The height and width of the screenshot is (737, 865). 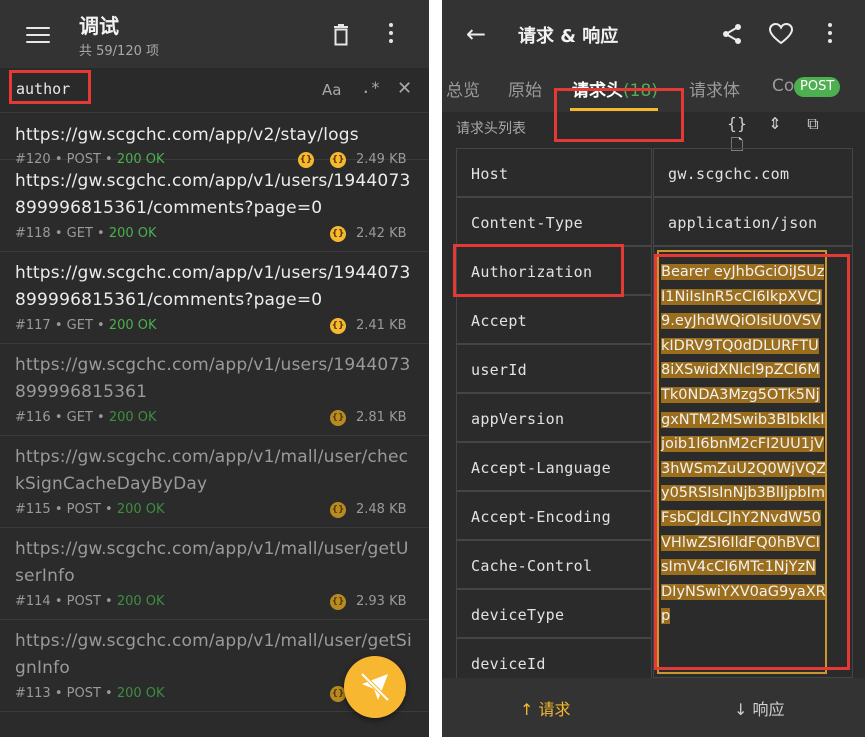 I want to click on header-value-cell: gw.scgchc.com, so click(x=753, y=172).